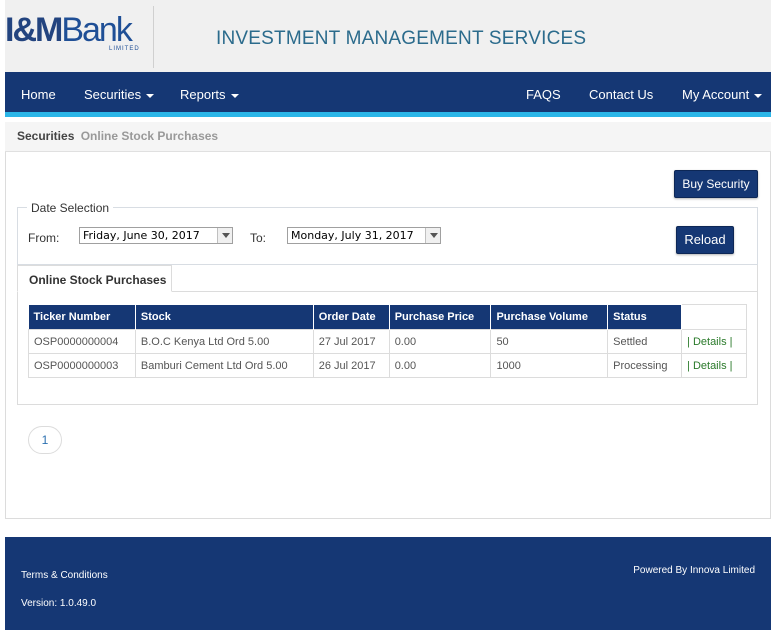  Describe the element at coordinates (141, 235) in the screenshot. I see `from-date-value: Friday, June 30, 2017` at that location.